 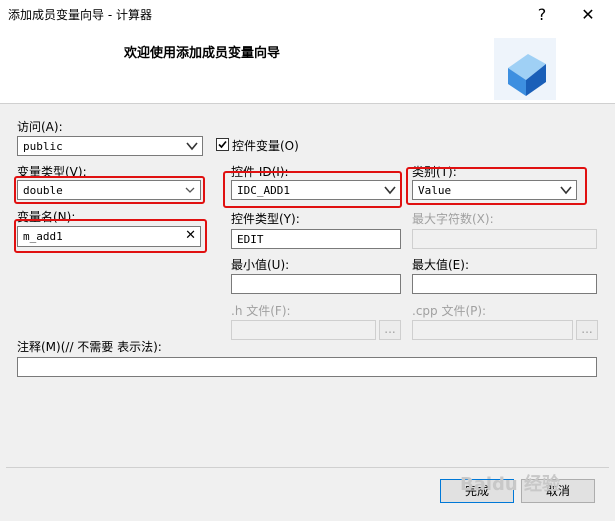 I want to click on control-variable-checkbox, so click(x=222, y=144).